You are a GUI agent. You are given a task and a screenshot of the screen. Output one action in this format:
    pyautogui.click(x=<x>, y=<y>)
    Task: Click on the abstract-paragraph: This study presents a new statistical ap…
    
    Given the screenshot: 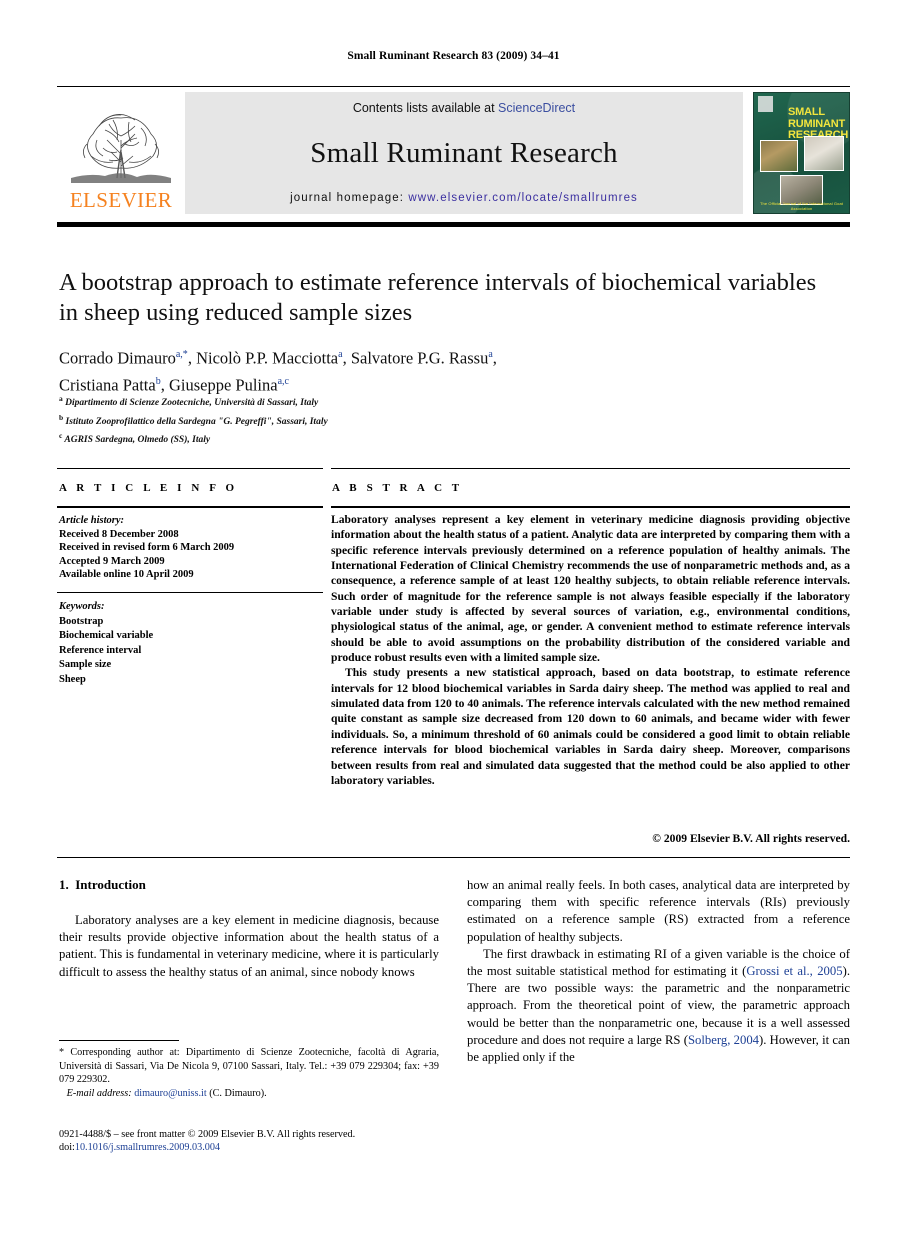 What is the action you would take?
    pyautogui.click(x=590, y=726)
    